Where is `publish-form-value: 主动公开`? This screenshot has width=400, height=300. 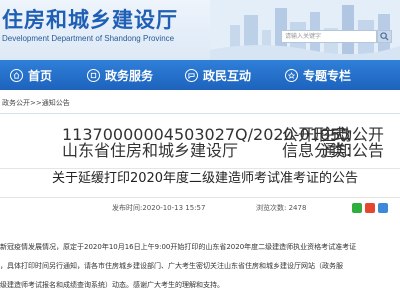 publish-form-value: 主动公开 is located at coordinates (352, 134).